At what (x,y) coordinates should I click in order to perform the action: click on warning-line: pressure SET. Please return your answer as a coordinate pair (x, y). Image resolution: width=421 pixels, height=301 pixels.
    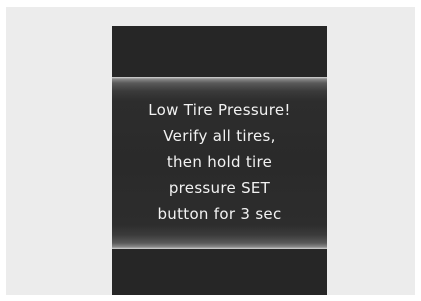
    Looking at the image, I should click on (219, 188).